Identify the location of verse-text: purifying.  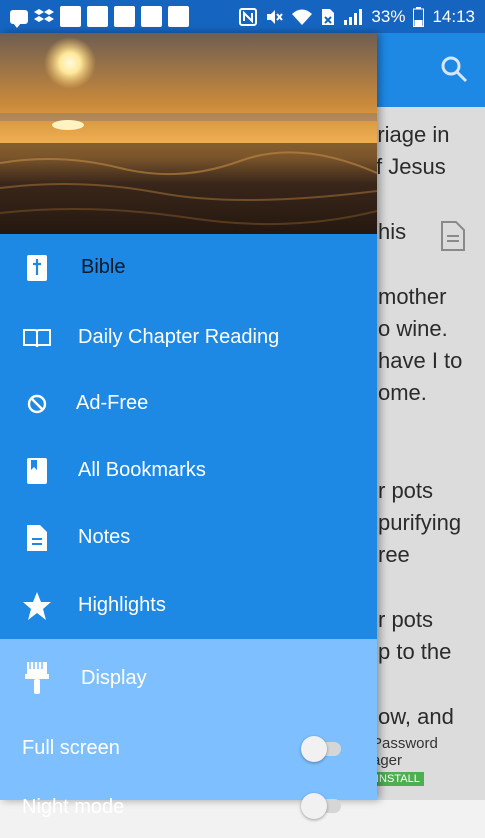
(420, 522).